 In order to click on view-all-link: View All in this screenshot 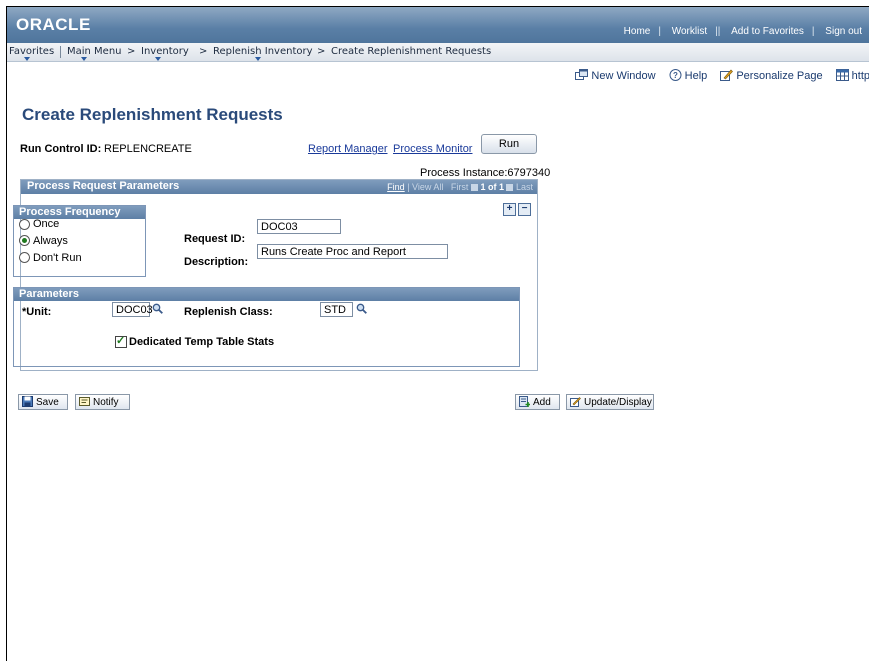, I will do `click(428, 187)`.